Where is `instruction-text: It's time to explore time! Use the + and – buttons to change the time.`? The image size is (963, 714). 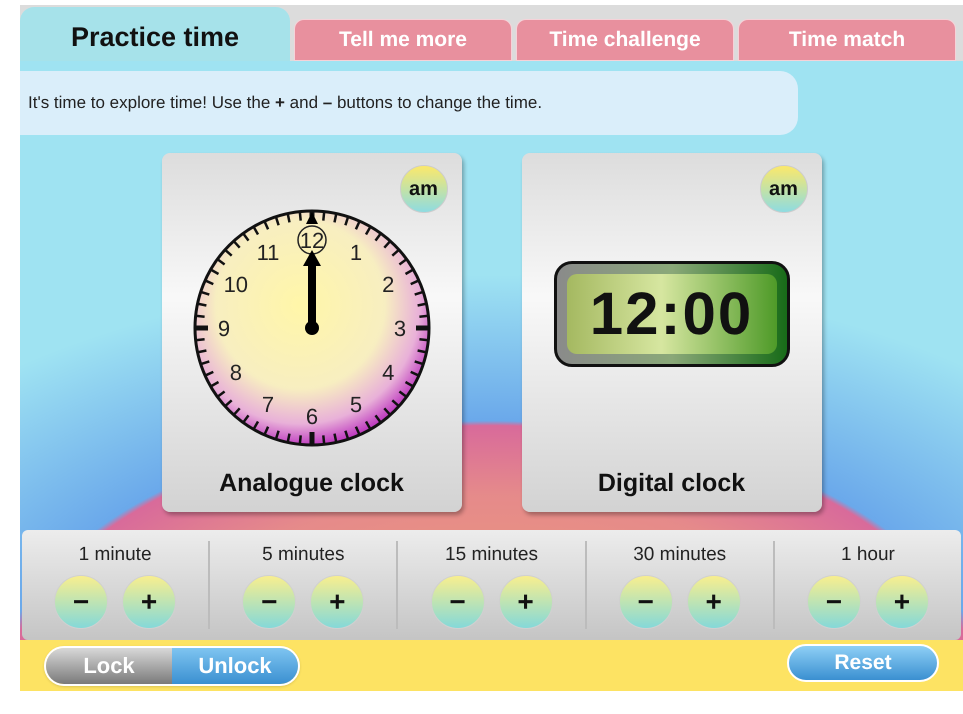 instruction-text: It's time to explore time! Use the + and – buttons to change the time. is located at coordinates (285, 103).